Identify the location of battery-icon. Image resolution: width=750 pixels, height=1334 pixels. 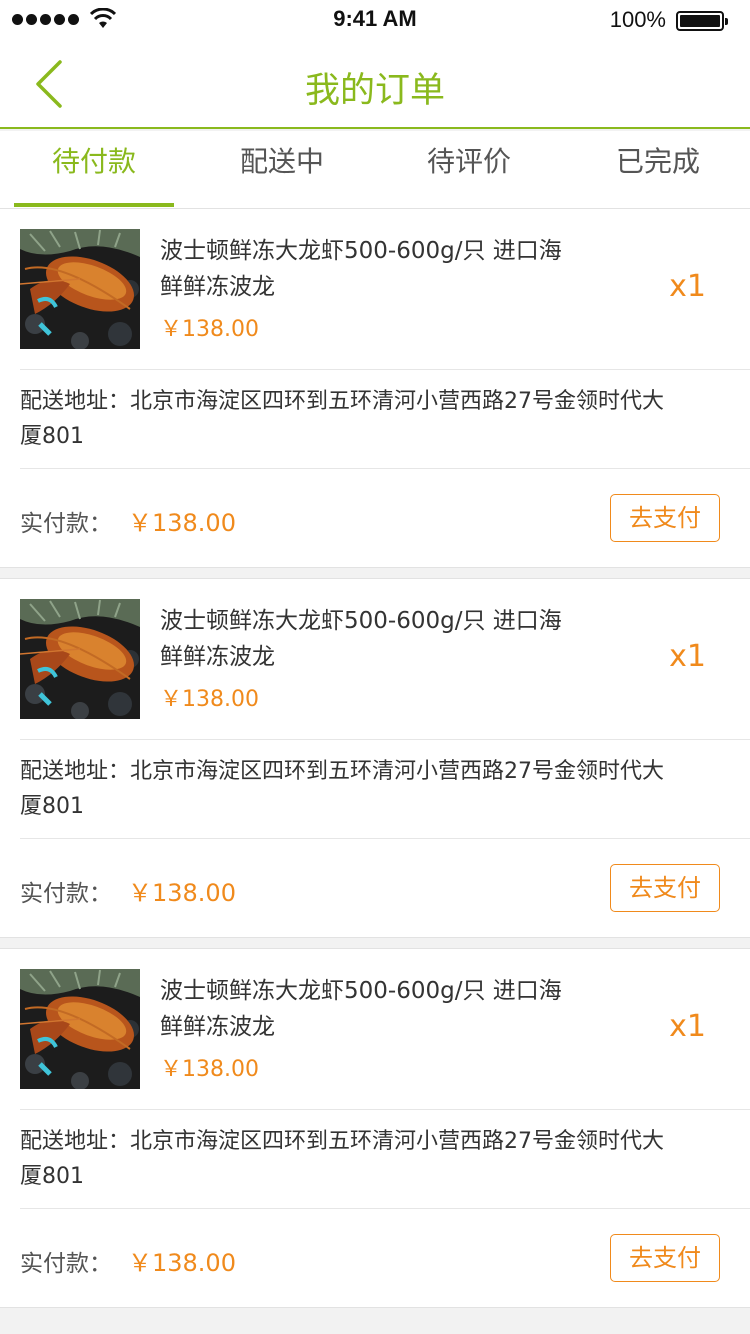
(702, 21).